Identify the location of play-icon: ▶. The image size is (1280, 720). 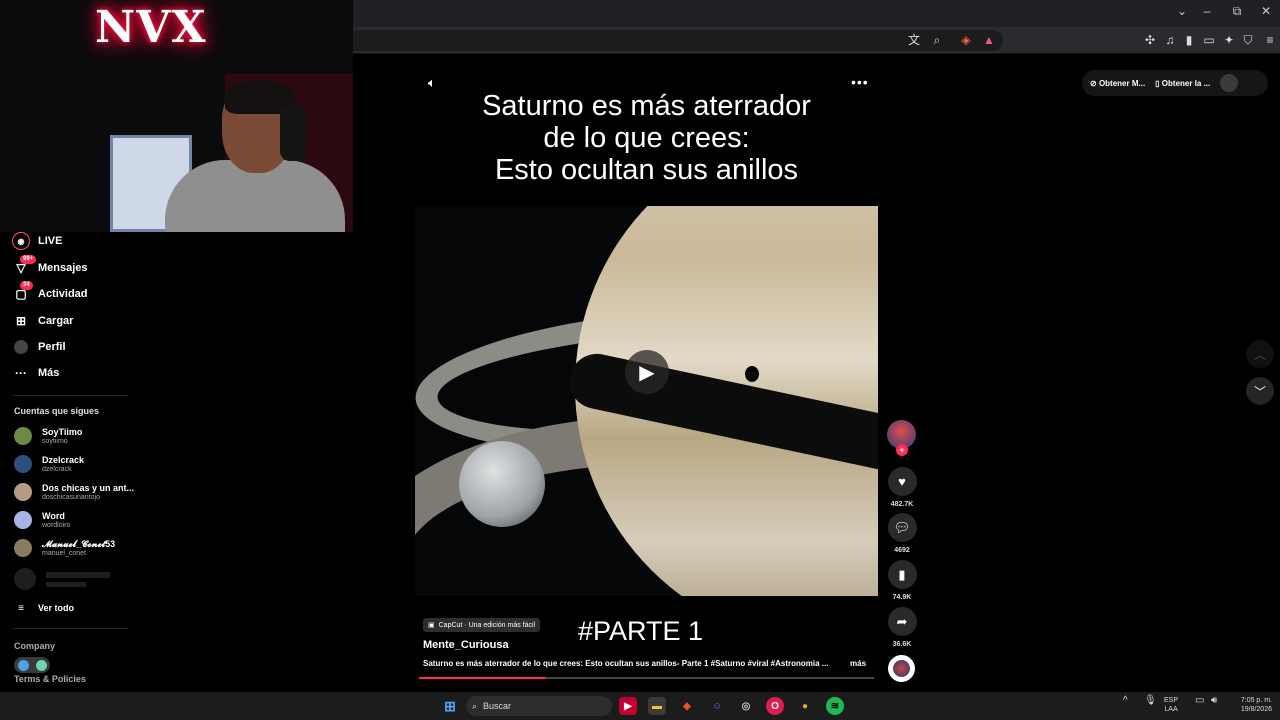
(647, 372).